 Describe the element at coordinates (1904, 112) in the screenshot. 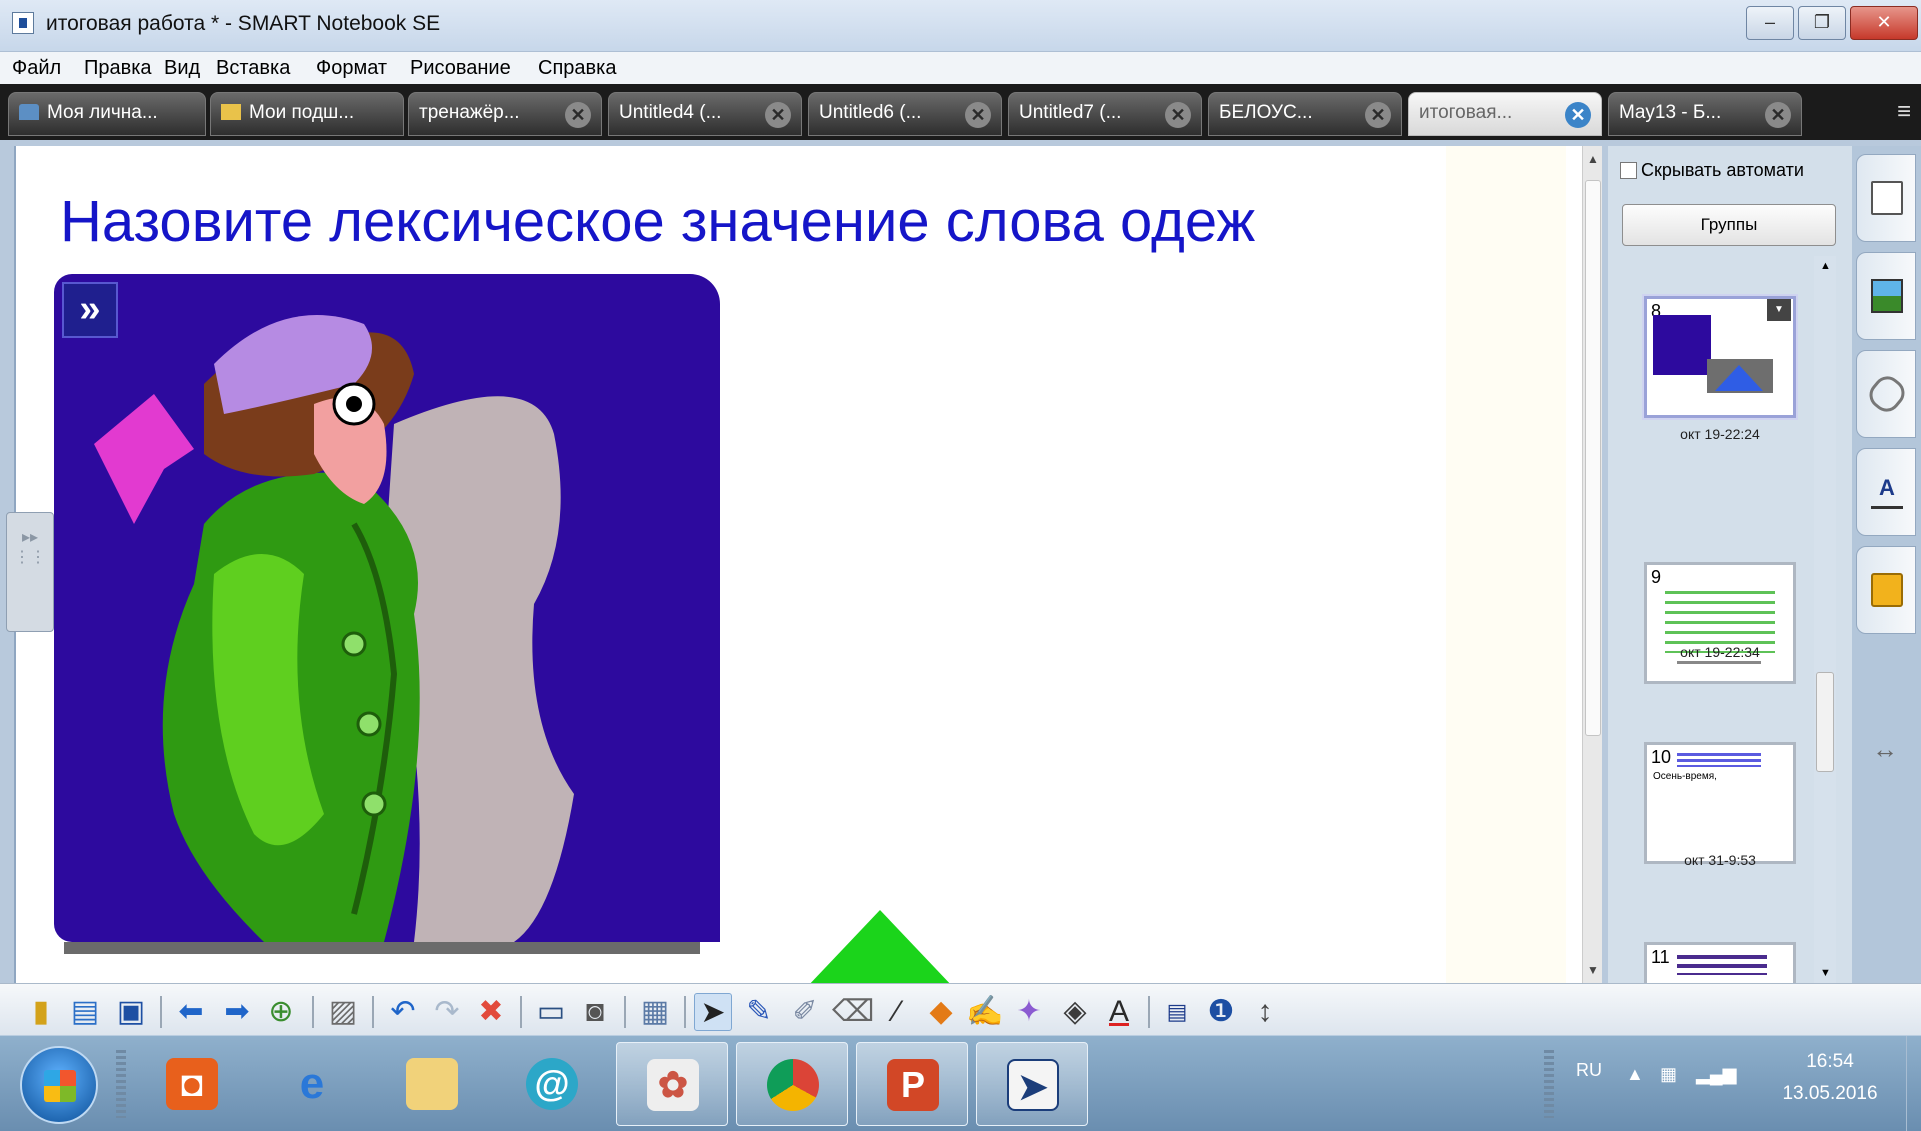

I see `tab-list-icon: ≡` at that location.